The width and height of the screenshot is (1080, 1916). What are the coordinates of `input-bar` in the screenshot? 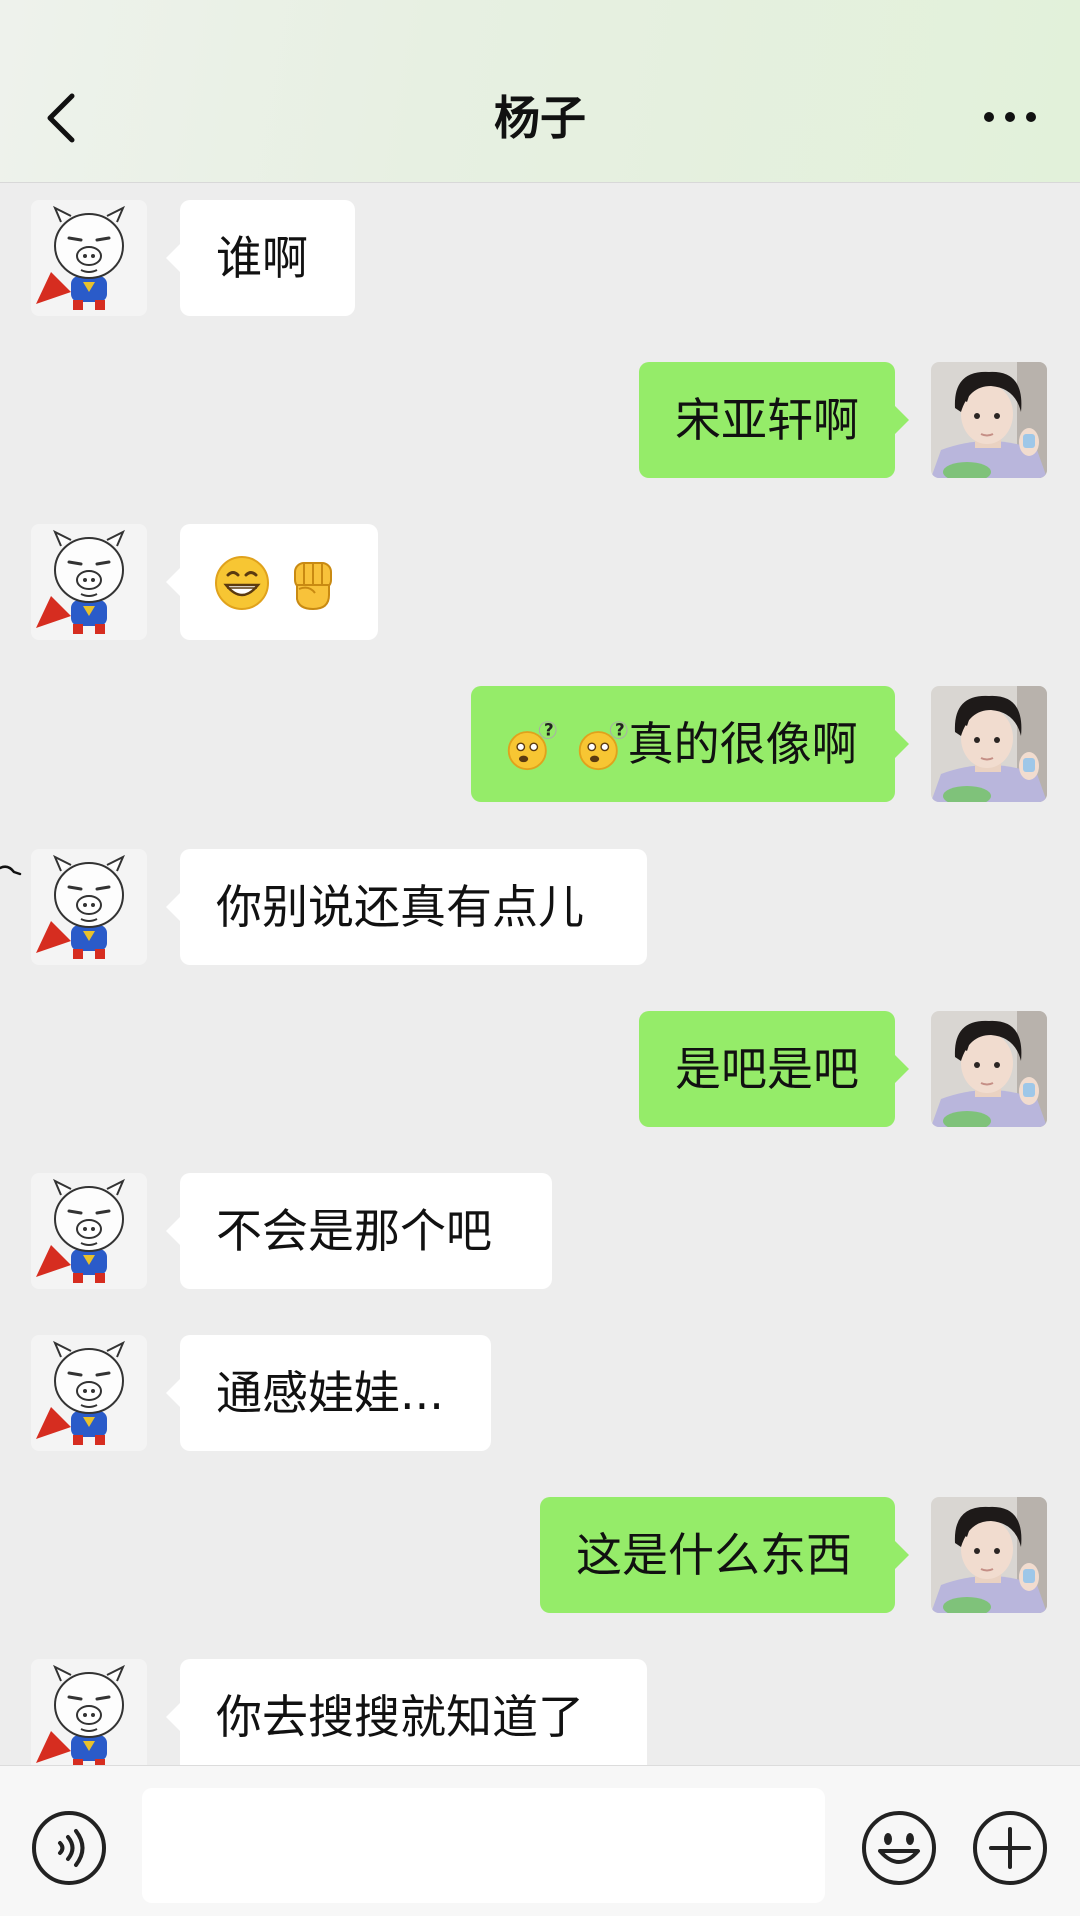 It's located at (540, 1840).